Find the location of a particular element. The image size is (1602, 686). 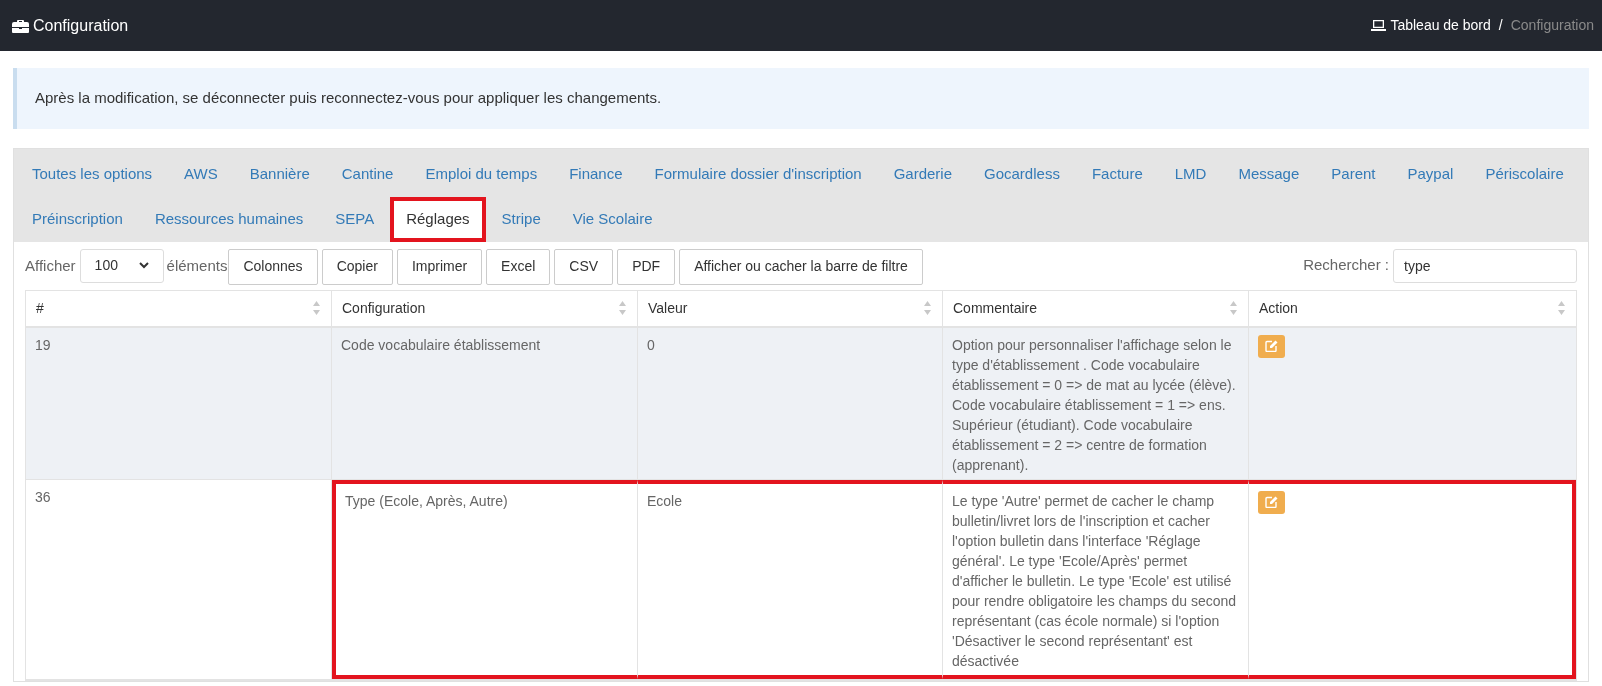

tab: Parent is located at coordinates (1353, 174).